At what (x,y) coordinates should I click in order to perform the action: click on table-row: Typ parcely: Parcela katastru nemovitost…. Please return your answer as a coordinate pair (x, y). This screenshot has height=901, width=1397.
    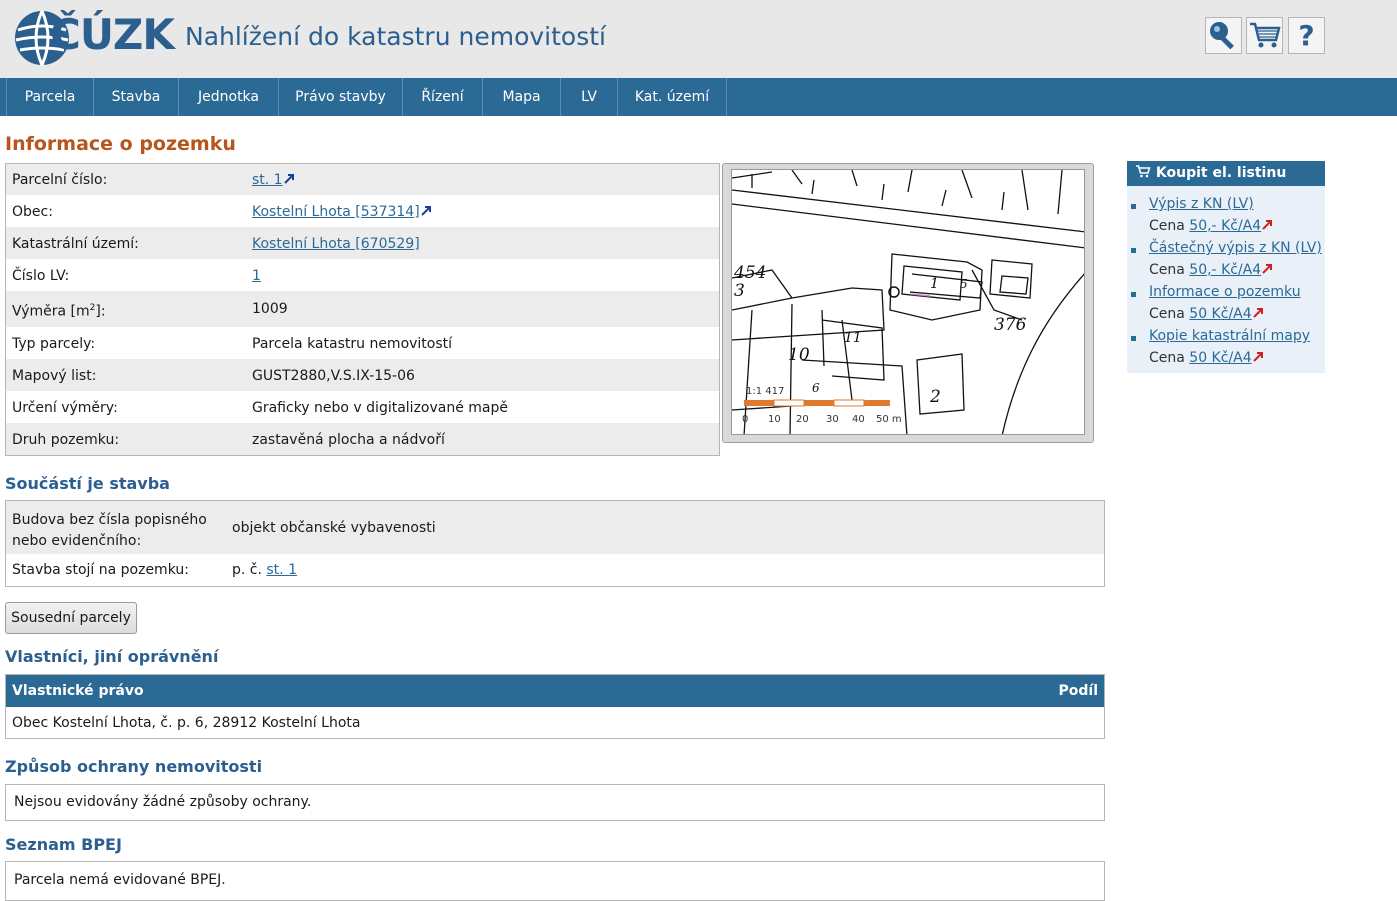
    Looking at the image, I should click on (362, 343).